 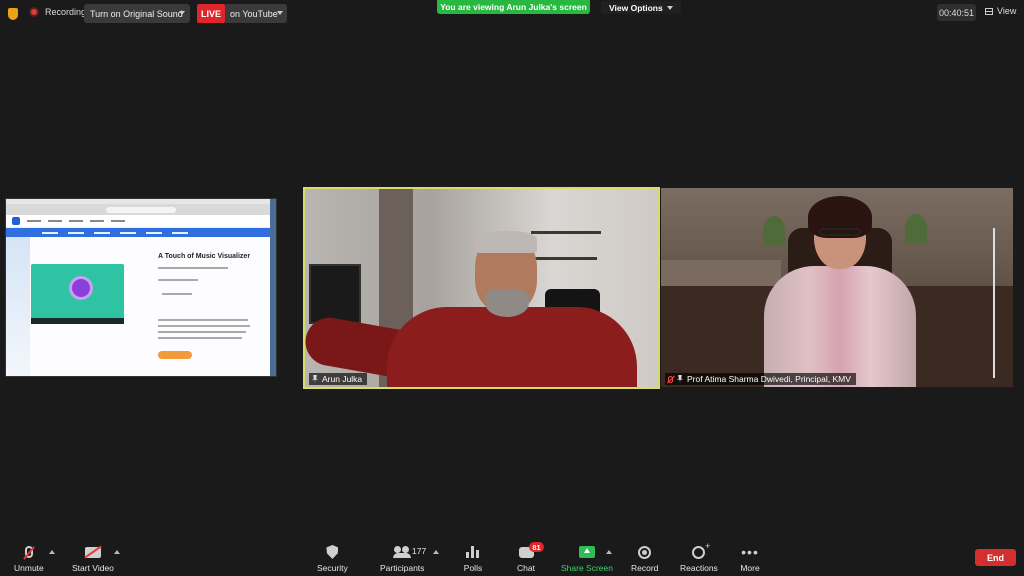 I want to click on unmute-button: Unmute, so click(x=29, y=558).